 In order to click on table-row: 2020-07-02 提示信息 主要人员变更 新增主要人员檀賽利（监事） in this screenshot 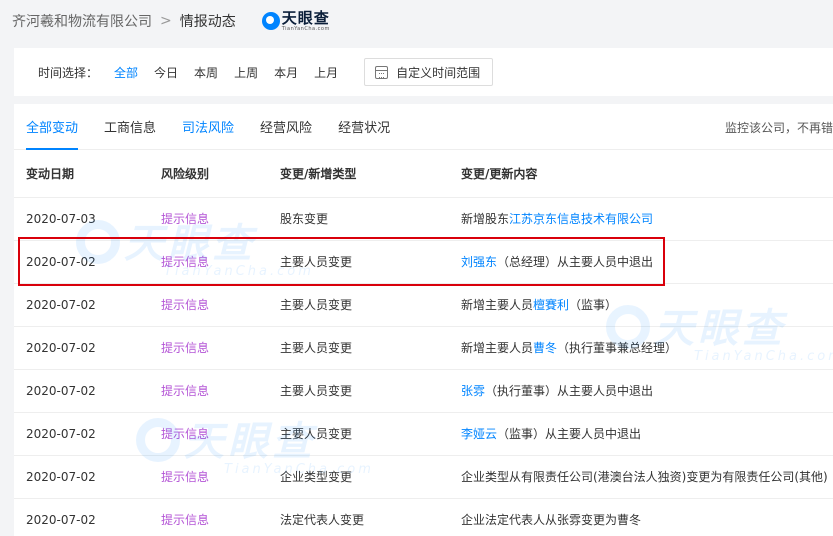, I will do `click(423, 305)`.